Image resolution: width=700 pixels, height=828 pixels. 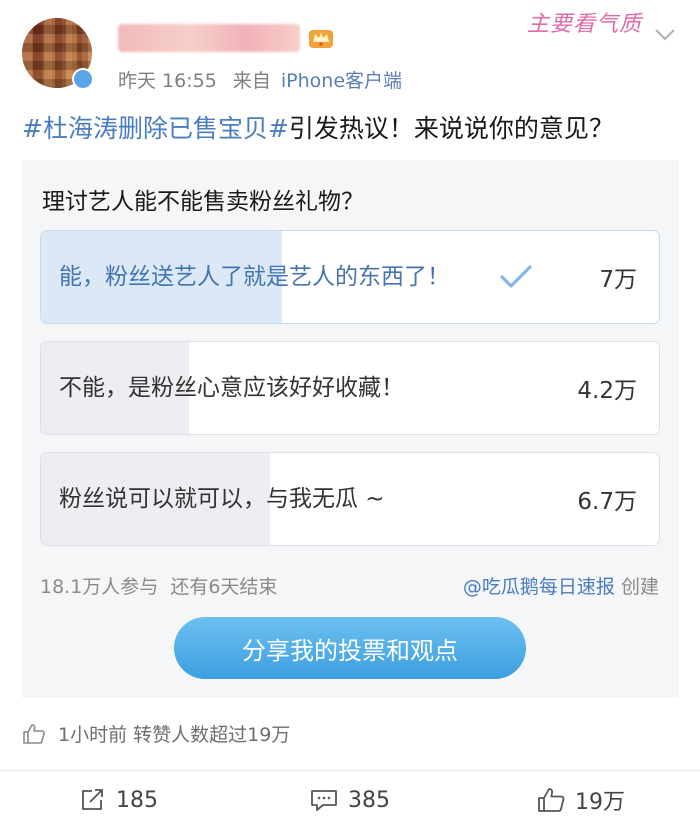 I want to click on post-meta: 昨天 16:55 来自 iPhone客户端, so click(x=260, y=79).